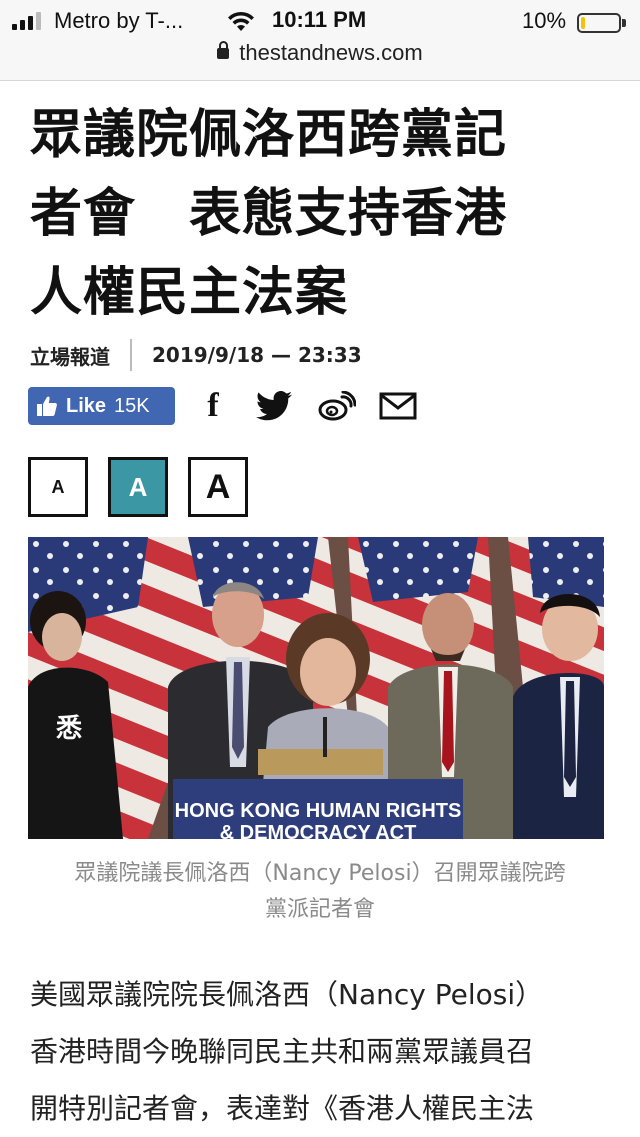 The height and width of the screenshot is (1137, 640). What do you see at coordinates (189, 293) in the screenshot?
I see `headline-line: 人權民主法案` at bounding box center [189, 293].